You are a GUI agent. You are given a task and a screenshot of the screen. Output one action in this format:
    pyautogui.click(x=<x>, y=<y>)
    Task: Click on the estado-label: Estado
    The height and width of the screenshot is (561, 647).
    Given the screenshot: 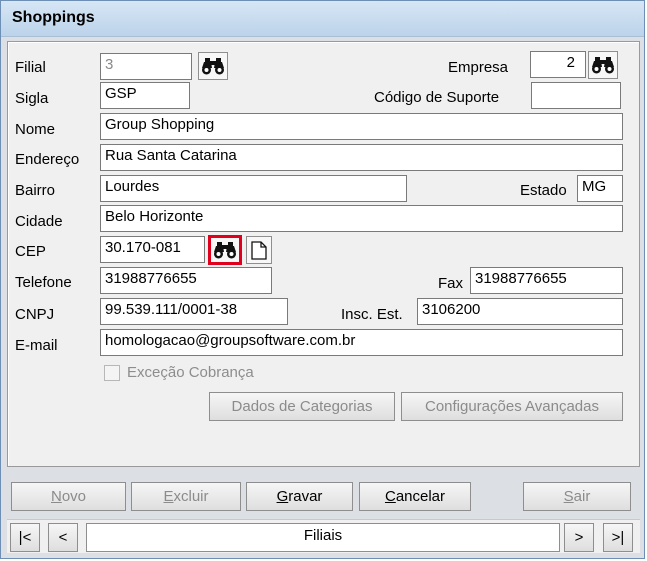 What is the action you would take?
    pyautogui.click(x=543, y=190)
    